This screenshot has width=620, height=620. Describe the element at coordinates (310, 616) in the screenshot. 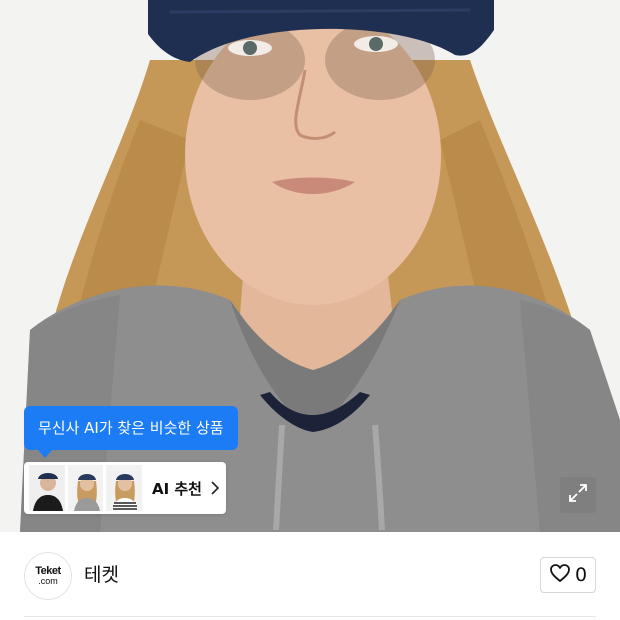

I see `divider` at that location.